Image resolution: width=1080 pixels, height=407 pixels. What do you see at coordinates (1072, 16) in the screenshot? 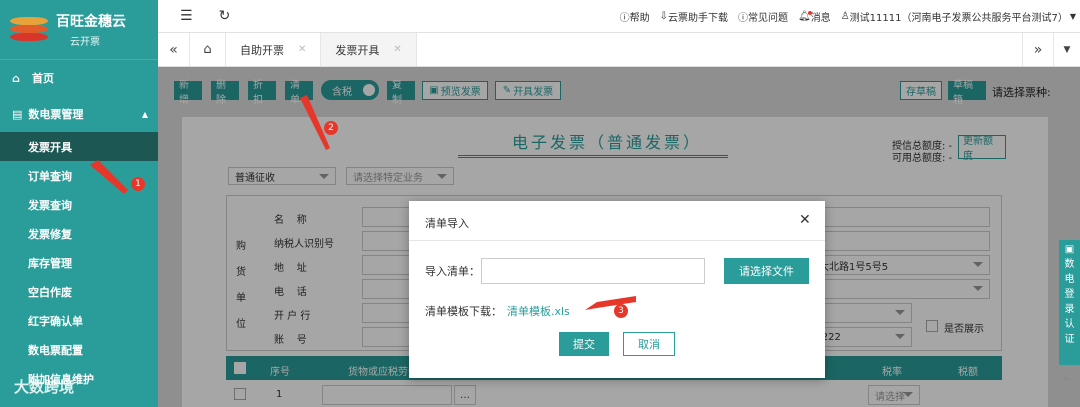
I see `caret-down-icon: ▼` at bounding box center [1072, 16].